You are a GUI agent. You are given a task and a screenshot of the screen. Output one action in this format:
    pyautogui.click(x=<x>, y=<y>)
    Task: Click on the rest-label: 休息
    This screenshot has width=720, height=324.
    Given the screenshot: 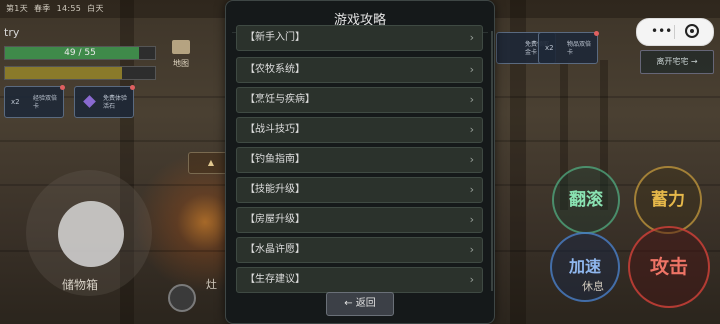 What is the action you would take?
    pyautogui.click(x=593, y=286)
    